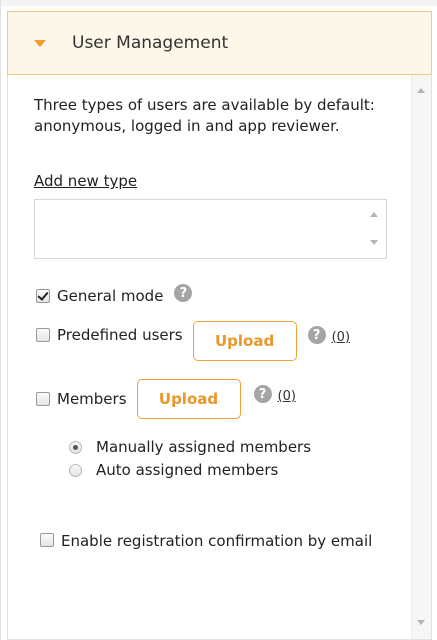 Image resolution: width=437 pixels, height=640 pixels. What do you see at coordinates (43, 335) in the screenshot?
I see `predefined-users-checkbox` at bounding box center [43, 335].